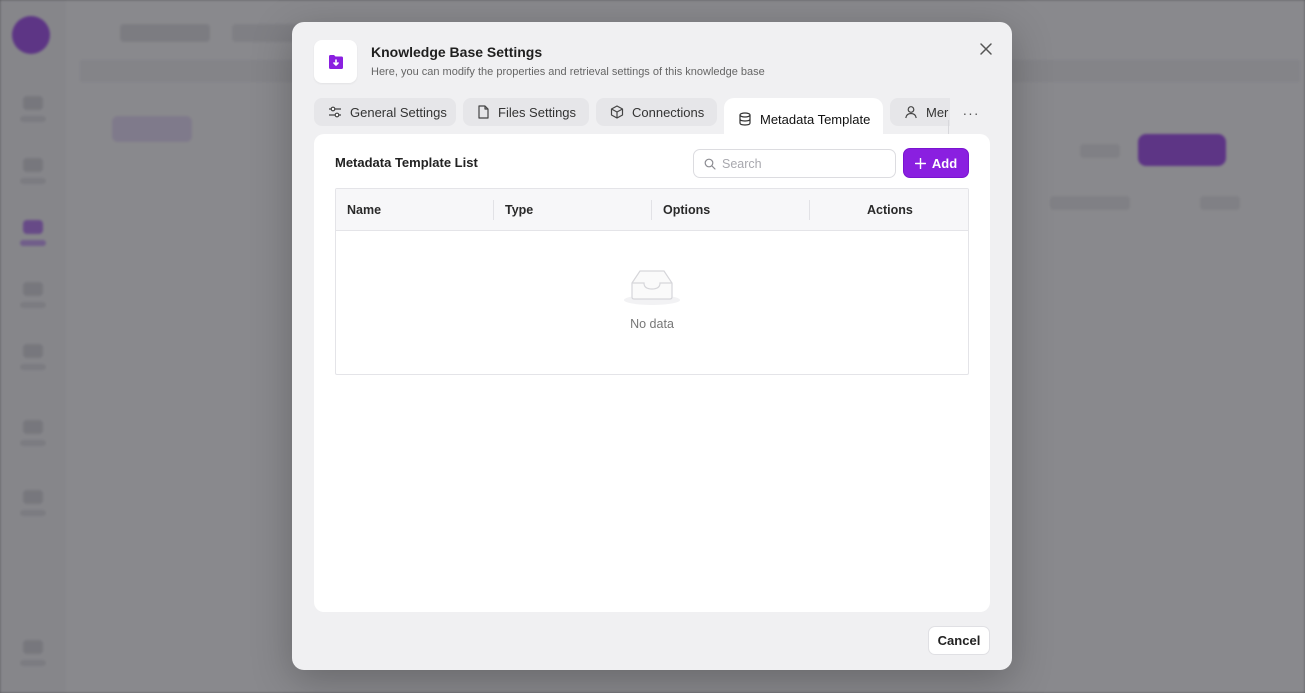 This screenshot has width=1305, height=693. I want to click on panel-title: Metadata Template List, so click(406, 162).